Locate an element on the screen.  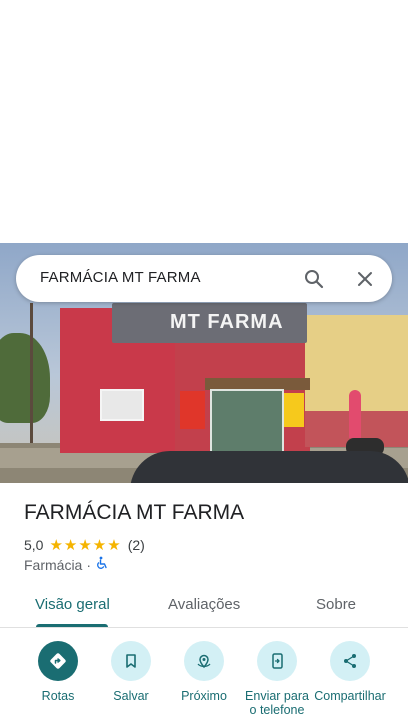
rating-value: 5,0 is located at coordinates (34, 545).